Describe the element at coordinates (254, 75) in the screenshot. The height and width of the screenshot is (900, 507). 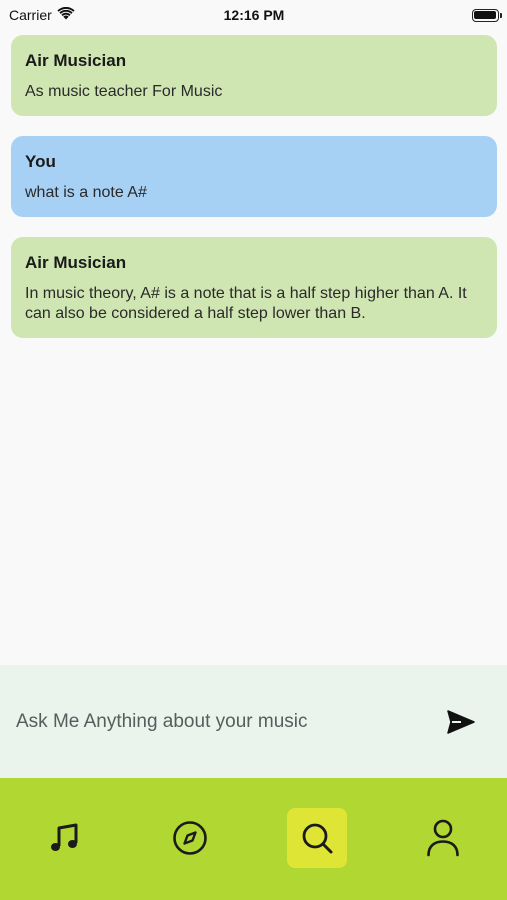
I see `message-bubble-ai: Air Musician As music teacher For Music` at that location.